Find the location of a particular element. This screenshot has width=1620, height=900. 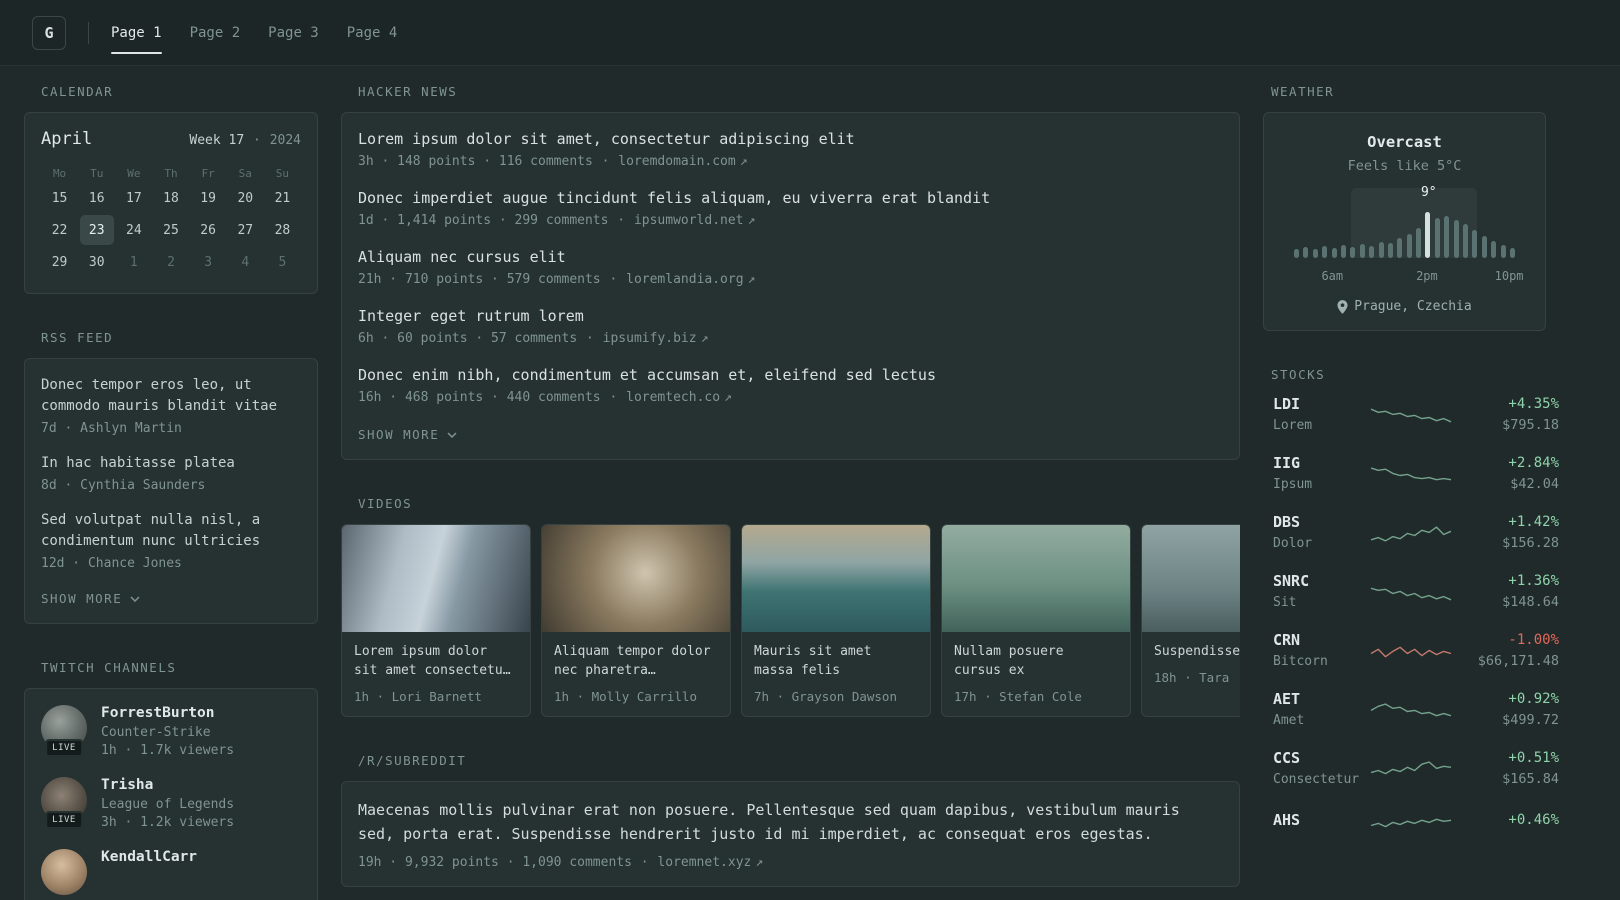

hn-item-source-link: ipsumify.biz ↗ is located at coordinates (656, 338).